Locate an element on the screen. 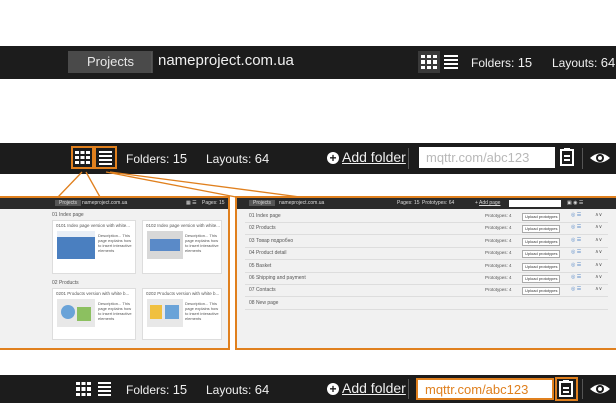 Image resolution: width=616 pixels, height=404 pixels. row-name: 06 Shipping and payment is located at coordinates (277, 278).